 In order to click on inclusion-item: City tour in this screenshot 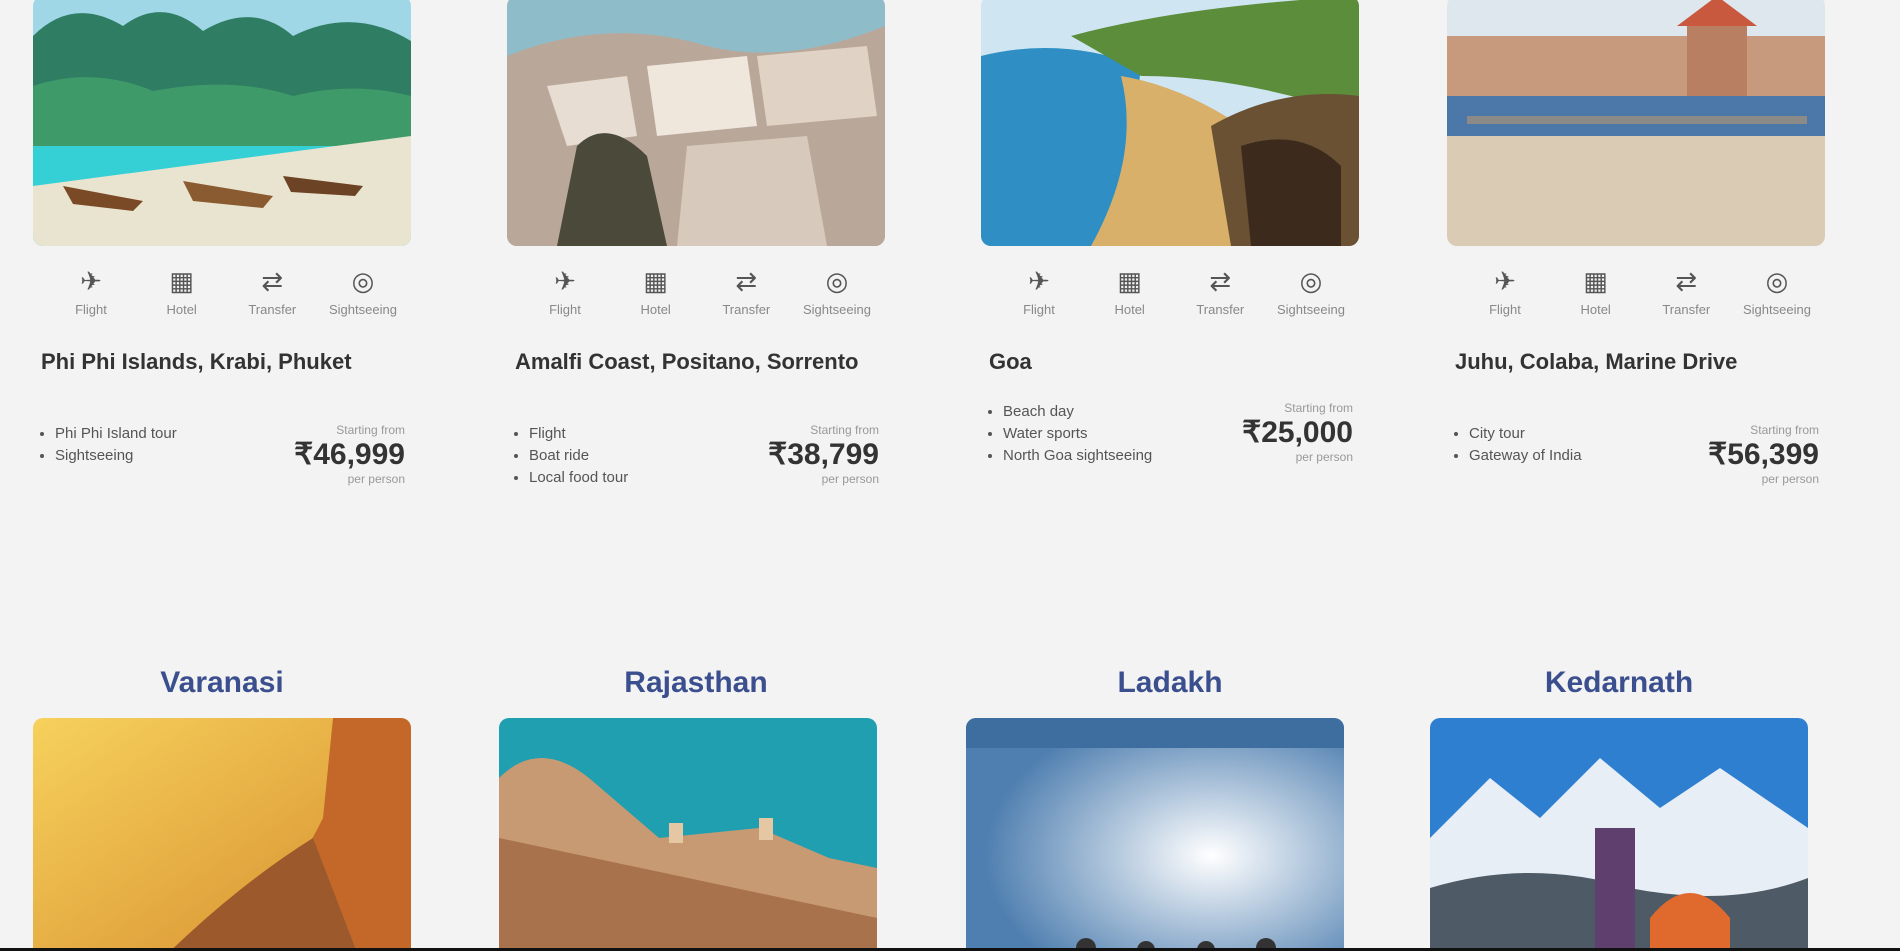, I will do `click(1574, 434)`.